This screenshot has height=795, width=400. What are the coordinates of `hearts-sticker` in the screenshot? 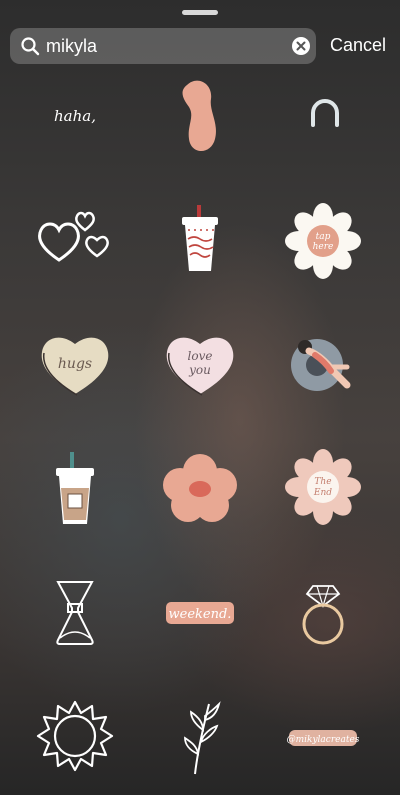 It's located at (75, 238).